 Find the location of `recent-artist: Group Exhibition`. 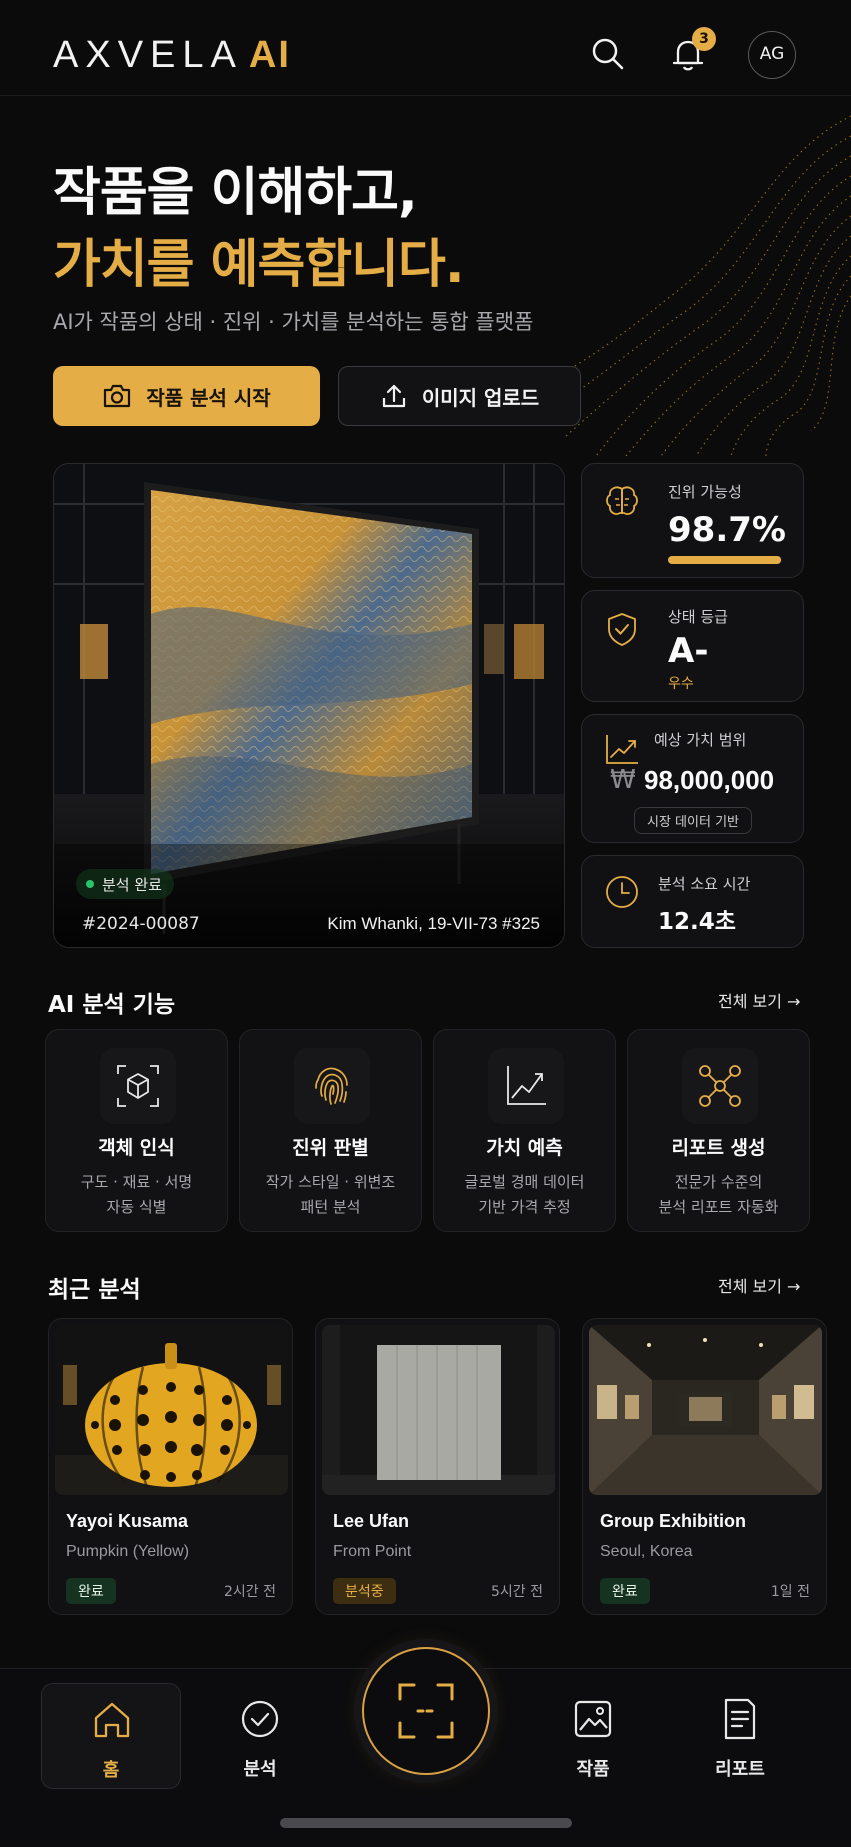

recent-artist: Group Exhibition is located at coordinates (673, 1521).